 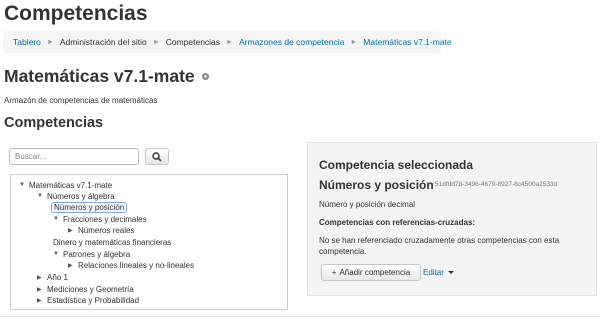 I want to click on framework-description: Armazón de competencias de matemáticas, so click(x=81, y=100).